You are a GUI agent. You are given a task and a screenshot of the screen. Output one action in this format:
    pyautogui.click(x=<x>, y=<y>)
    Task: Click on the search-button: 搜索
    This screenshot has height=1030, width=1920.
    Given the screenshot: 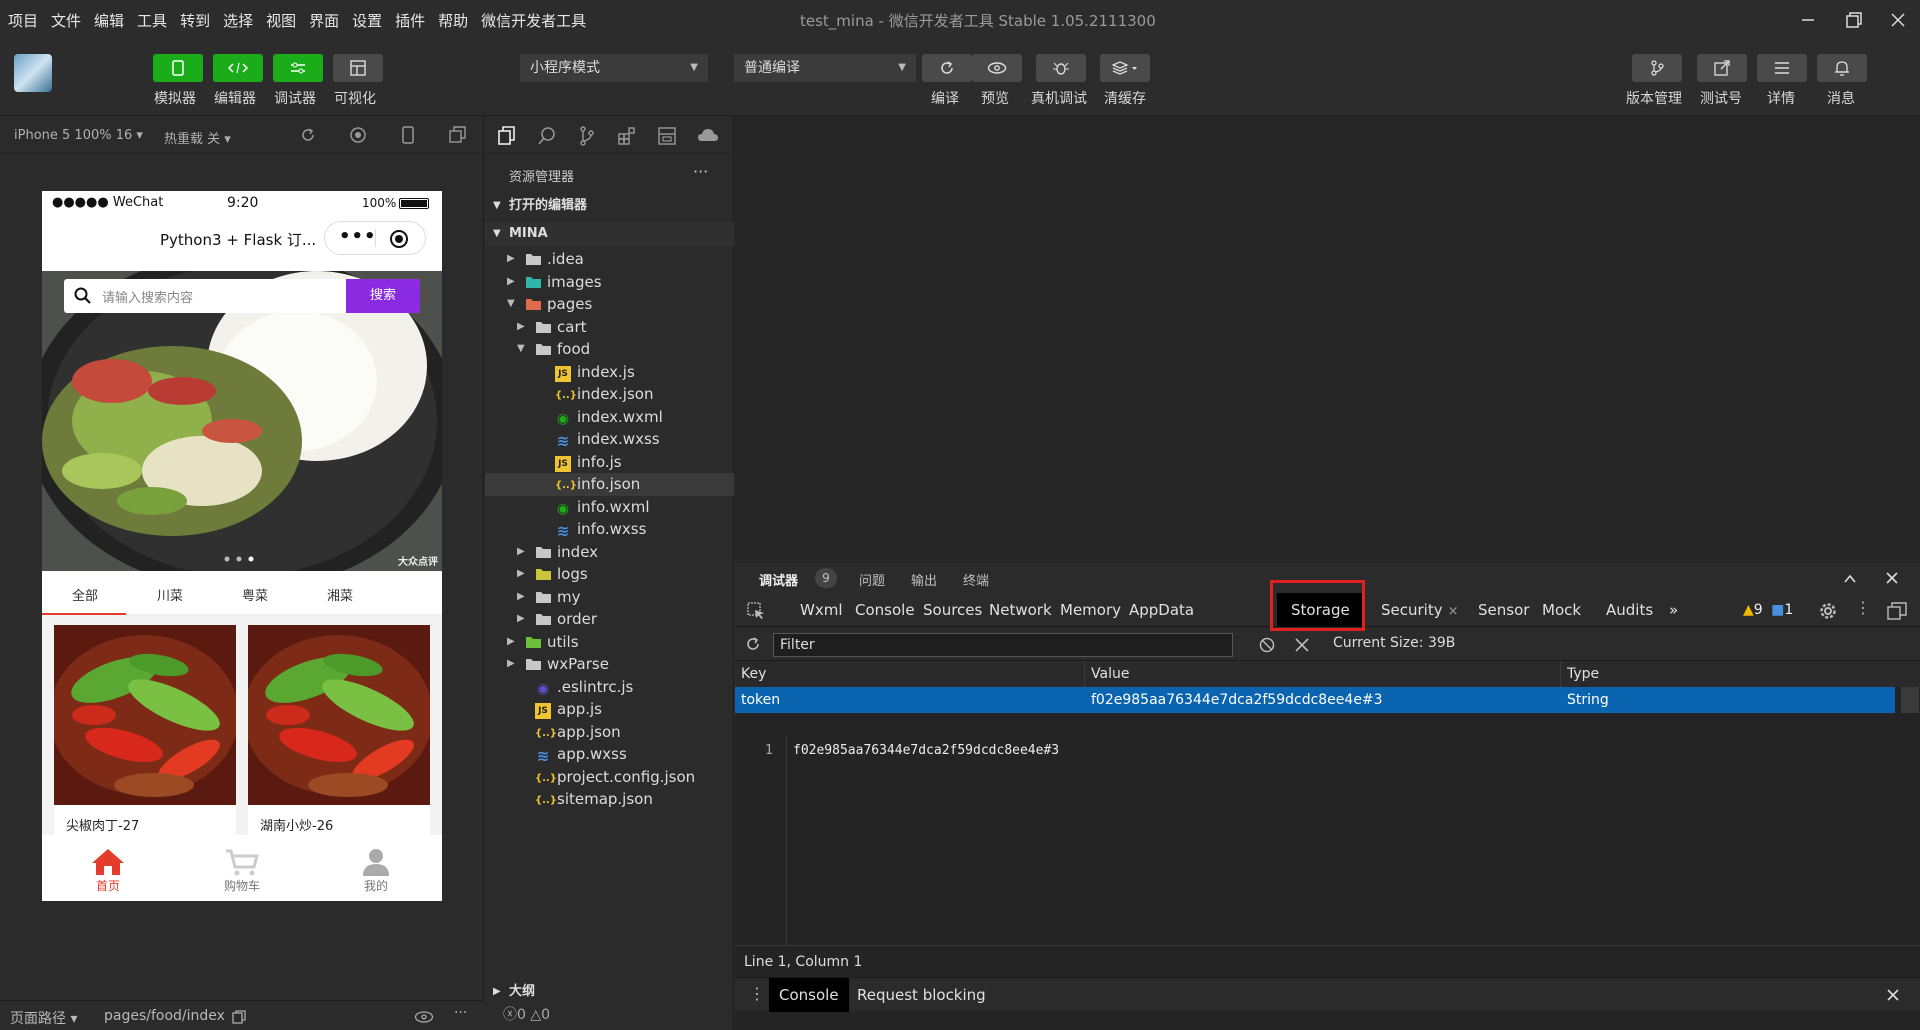 What is the action you would take?
    pyautogui.click(x=383, y=296)
    